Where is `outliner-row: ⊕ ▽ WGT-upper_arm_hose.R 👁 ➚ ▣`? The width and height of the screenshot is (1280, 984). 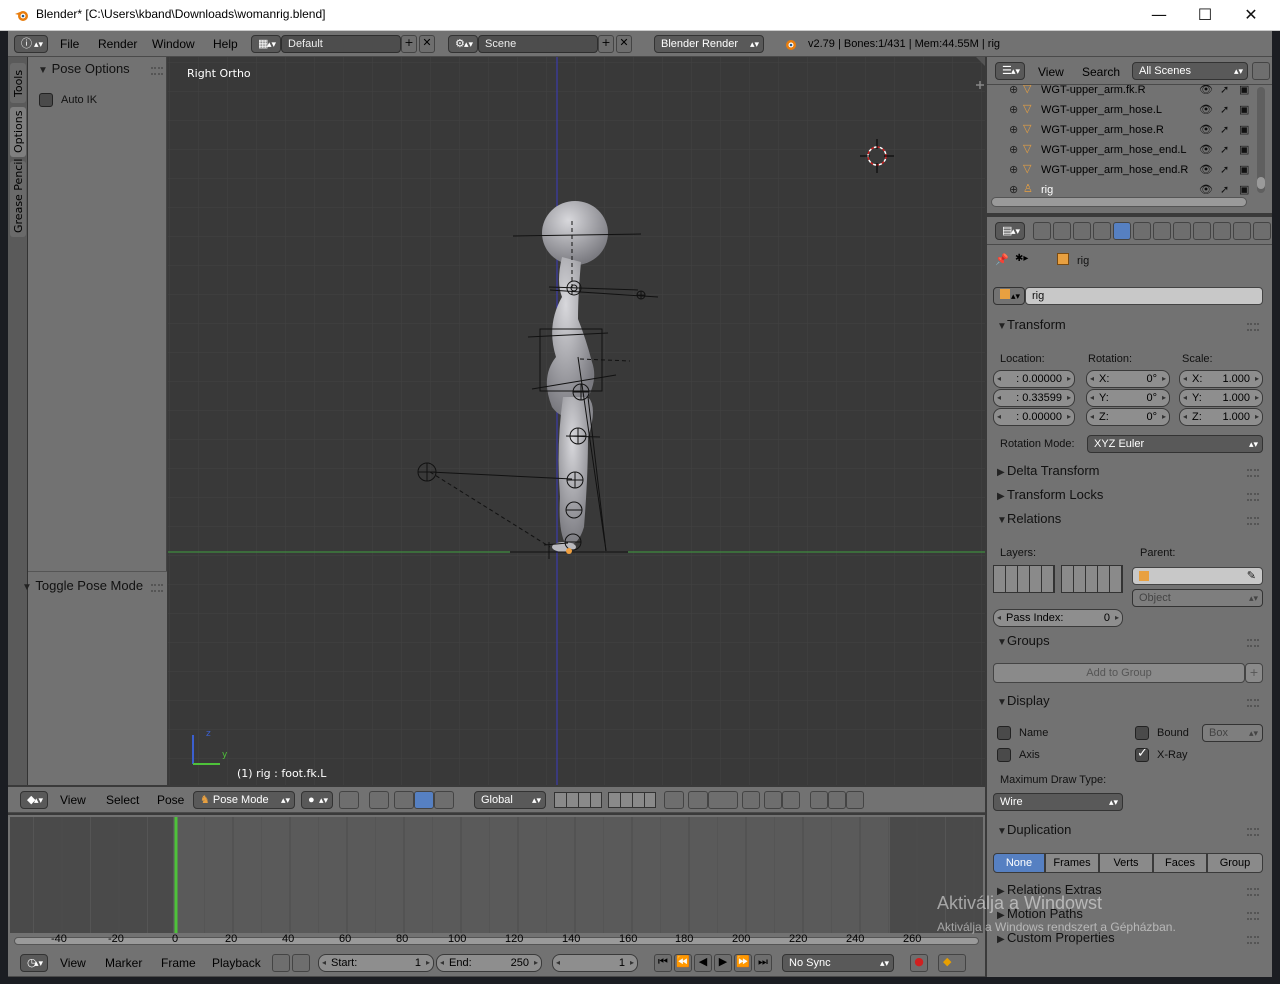
outliner-row: ⊕ ▽ WGT-upper_arm_hose.R 👁 ➚ ▣ is located at coordinates (1122, 131).